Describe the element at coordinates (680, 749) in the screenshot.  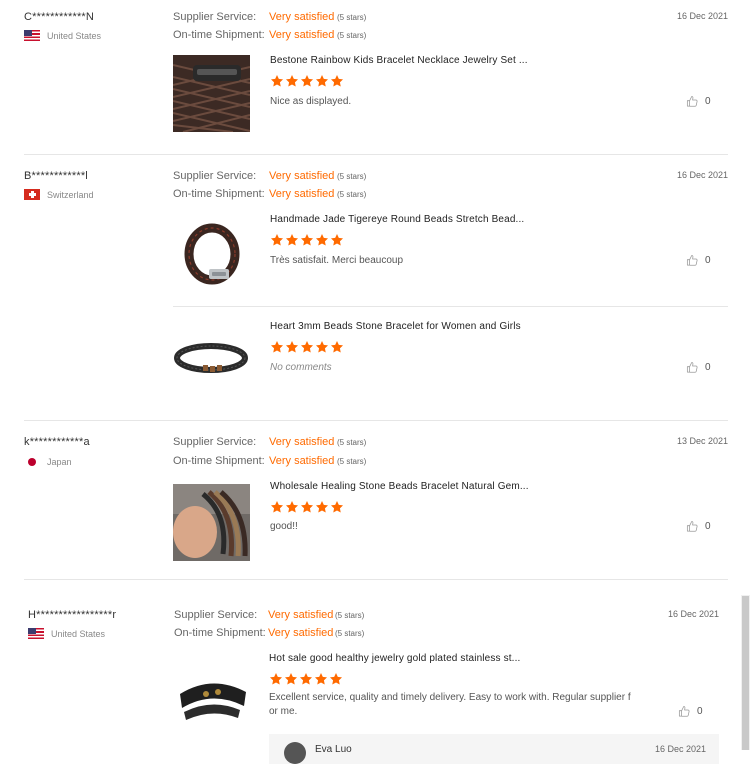
I see `reply-date: 16 Dec 2021` at that location.